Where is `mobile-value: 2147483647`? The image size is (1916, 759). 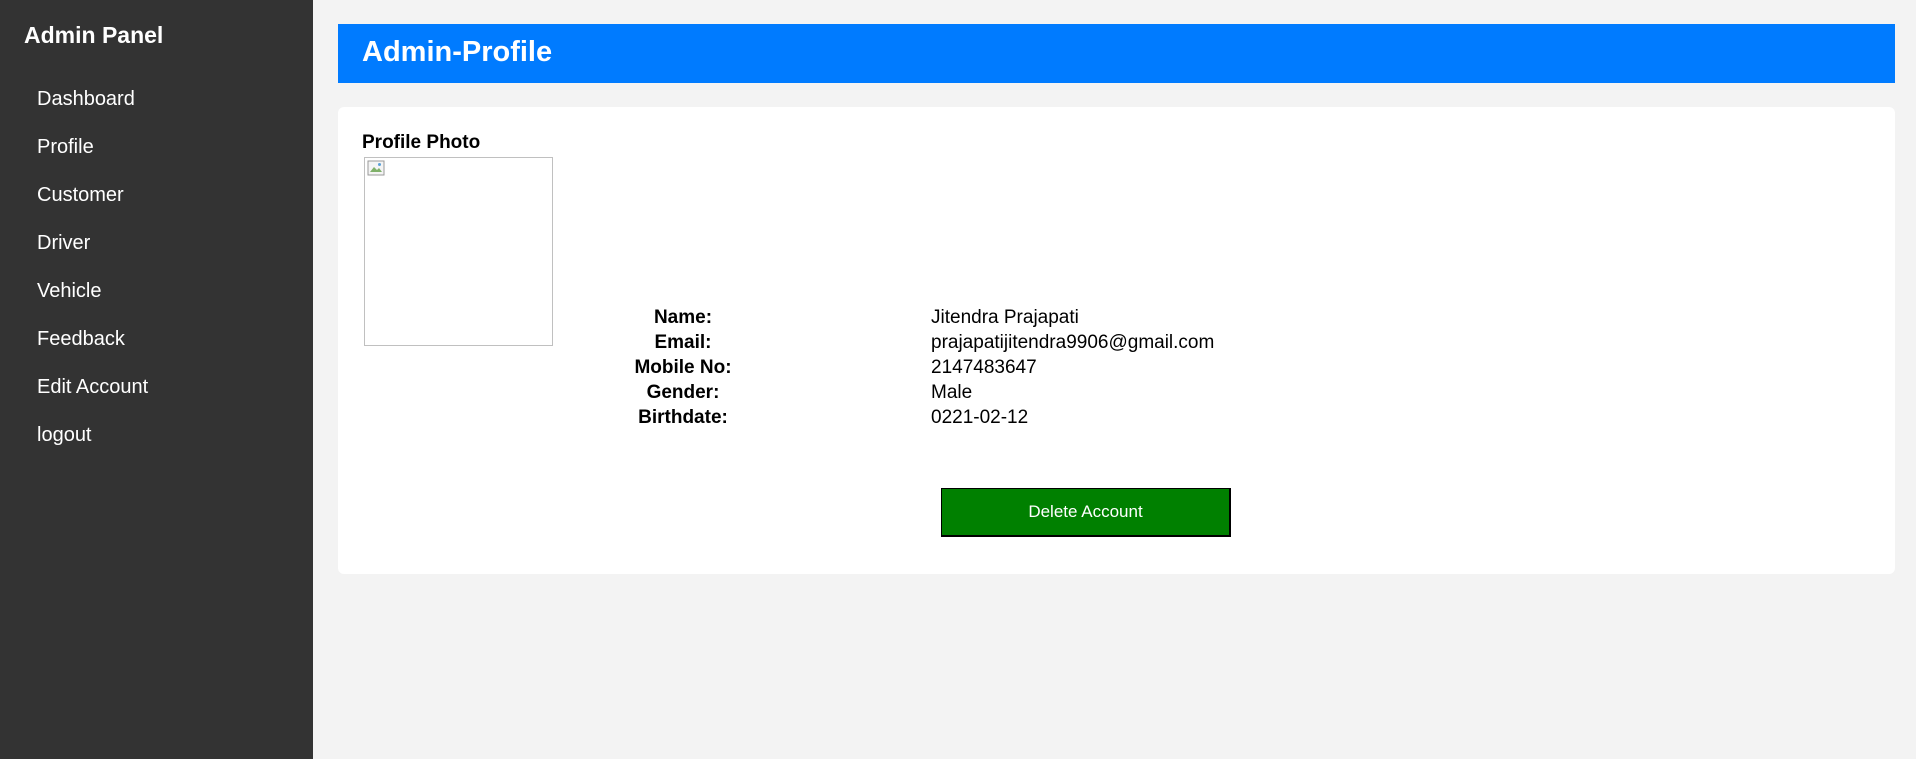 mobile-value: 2147483647 is located at coordinates (984, 367).